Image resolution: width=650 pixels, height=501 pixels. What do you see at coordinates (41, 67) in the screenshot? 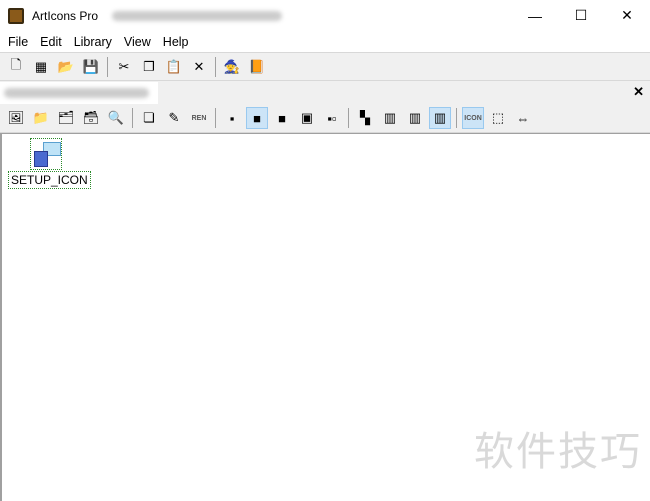
I see `new-library-icon: ▦` at bounding box center [41, 67].